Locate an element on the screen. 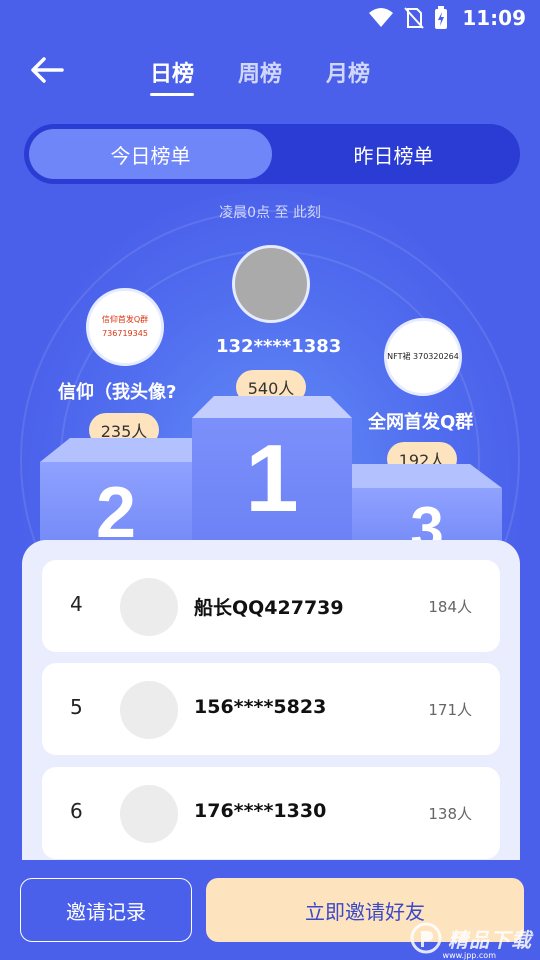 This screenshot has height=960, width=540. third-podium-top is located at coordinates (427, 476).